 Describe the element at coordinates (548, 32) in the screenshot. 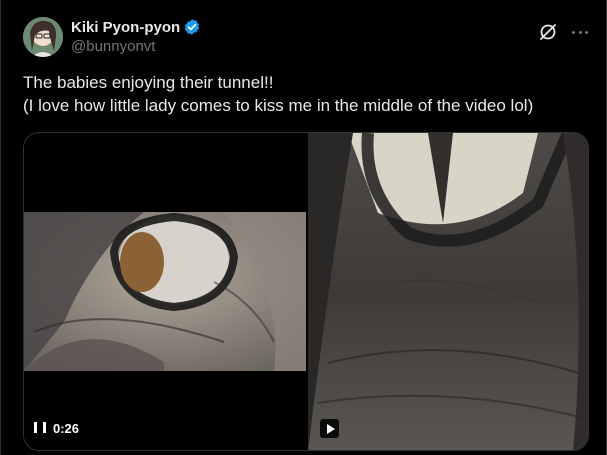

I see `grok-icon` at that location.